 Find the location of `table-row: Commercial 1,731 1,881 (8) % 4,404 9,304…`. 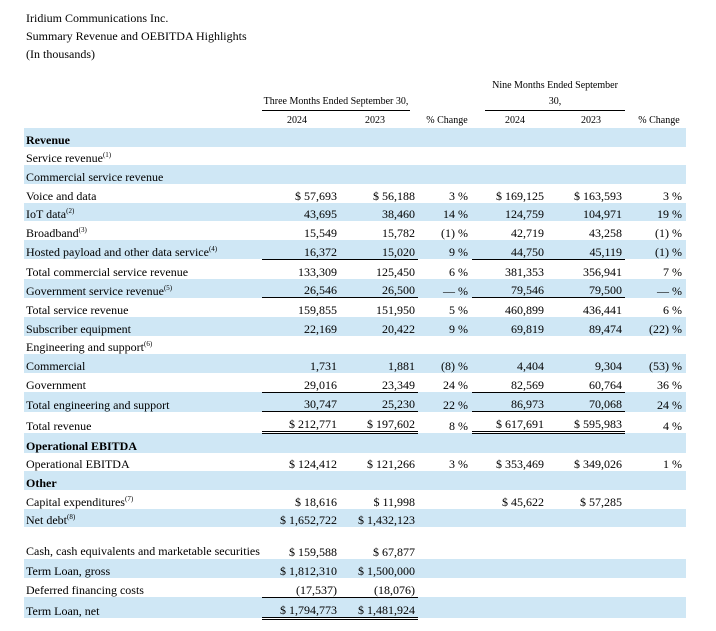

table-row: Commercial 1,731 1,881 (8) % 4,404 9,304… is located at coordinates (355, 363).